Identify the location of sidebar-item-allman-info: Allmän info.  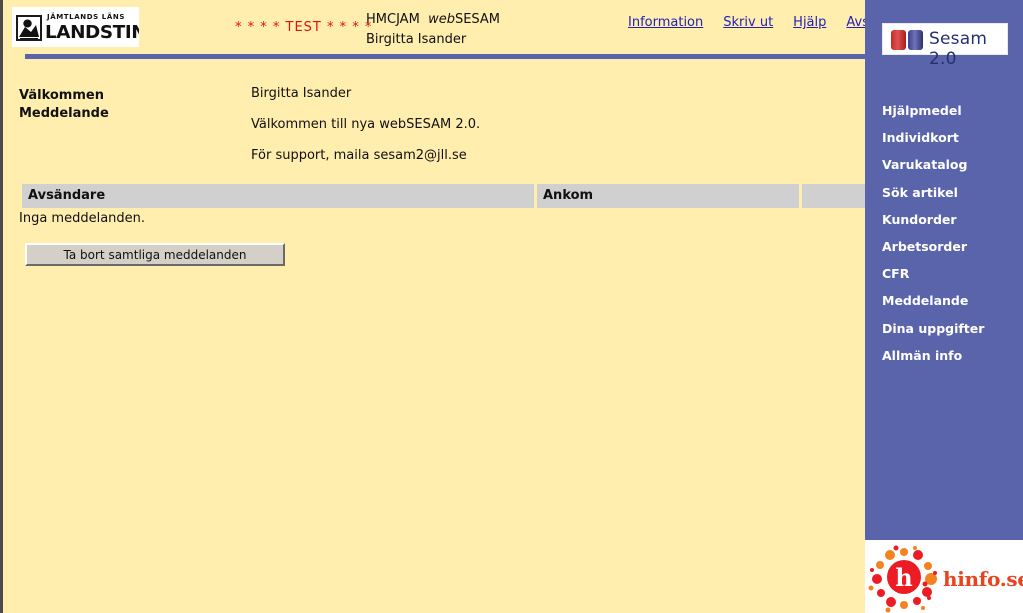
(952, 355).